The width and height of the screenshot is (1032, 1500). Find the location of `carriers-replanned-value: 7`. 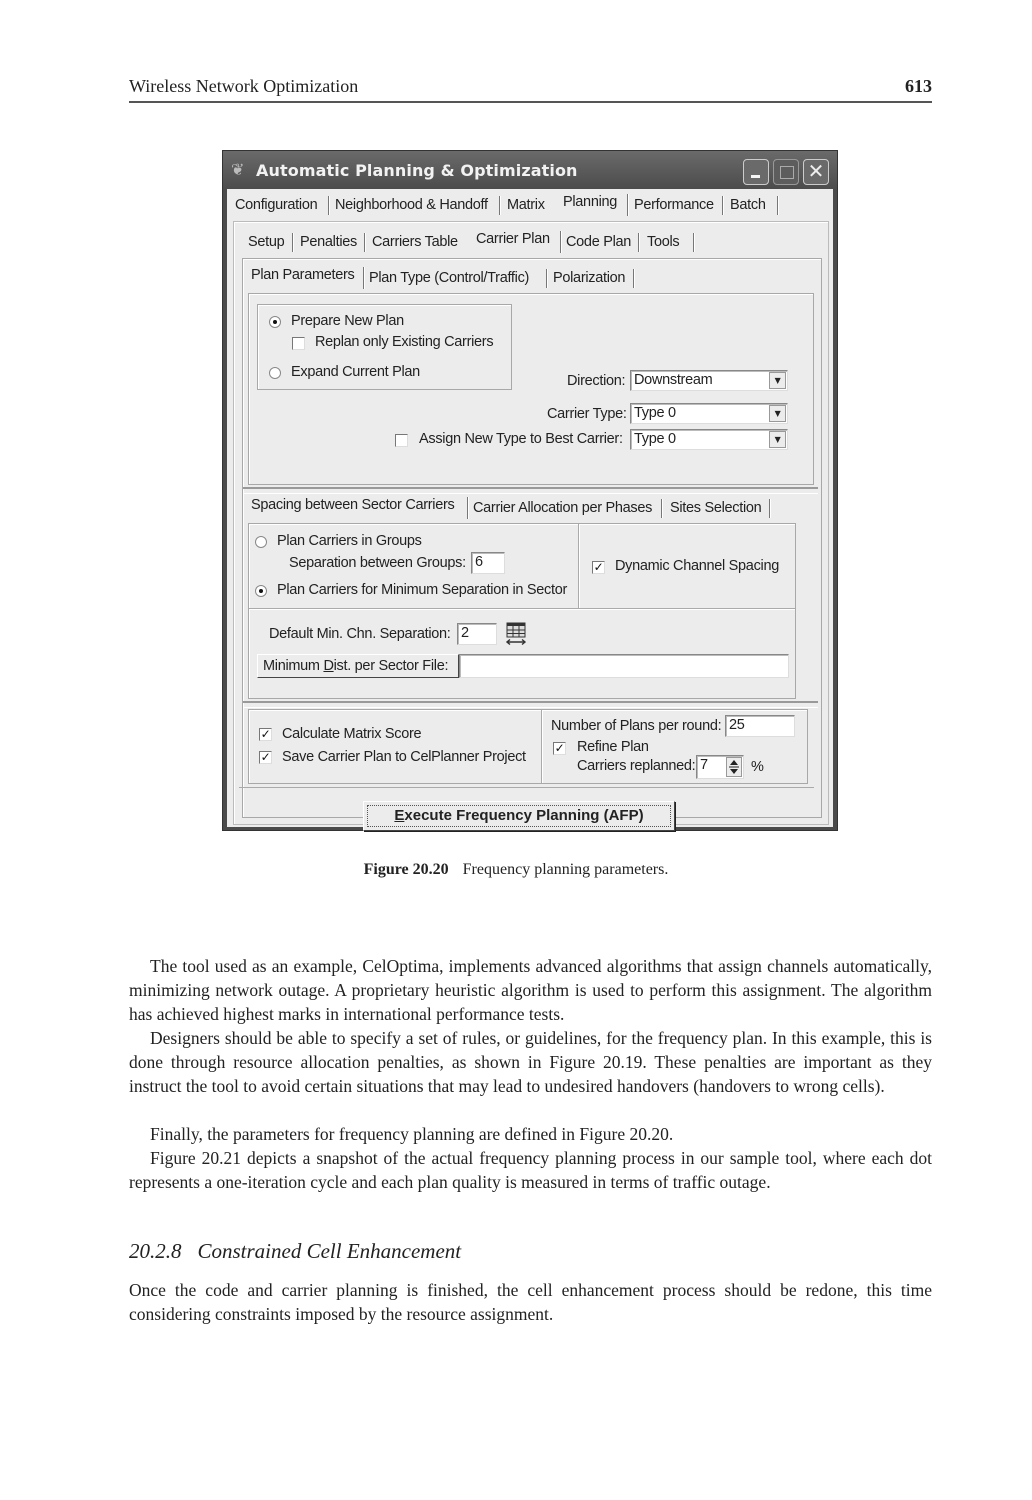

carriers-replanned-value: 7 is located at coordinates (704, 765).